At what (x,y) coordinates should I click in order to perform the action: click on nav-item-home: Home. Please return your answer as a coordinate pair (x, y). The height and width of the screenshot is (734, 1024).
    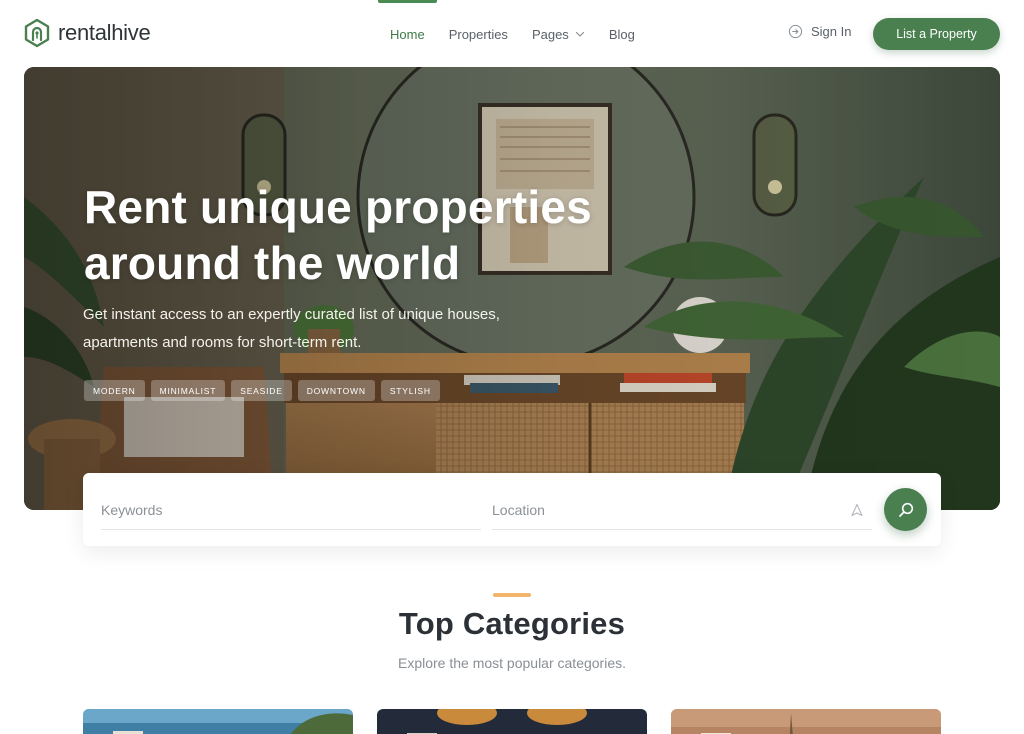
    Looking at the image, I should click on (407, 34).